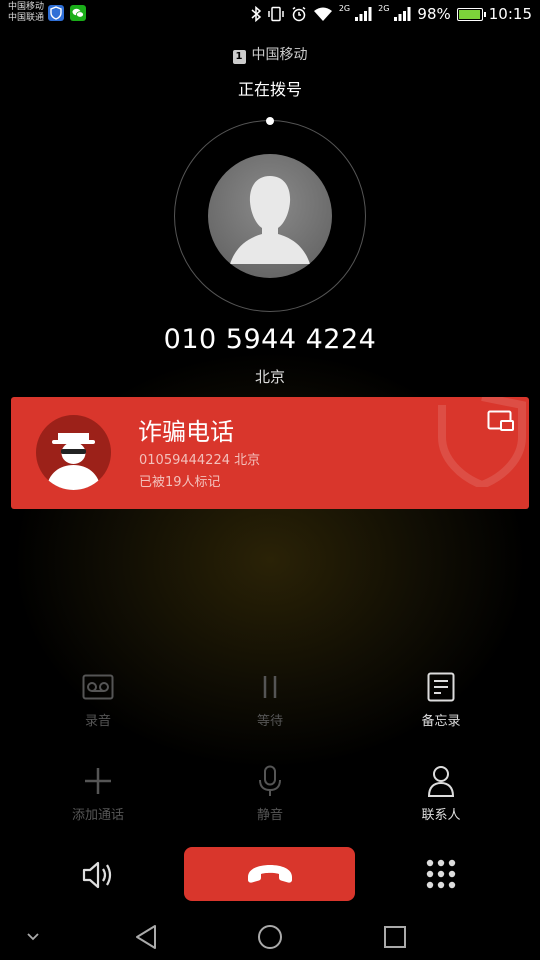  What do you see at coordinates (200, 460) in the screenshot?
I see `fraud-number-location: 01059444224 北京` at bounding box center [200, 460].